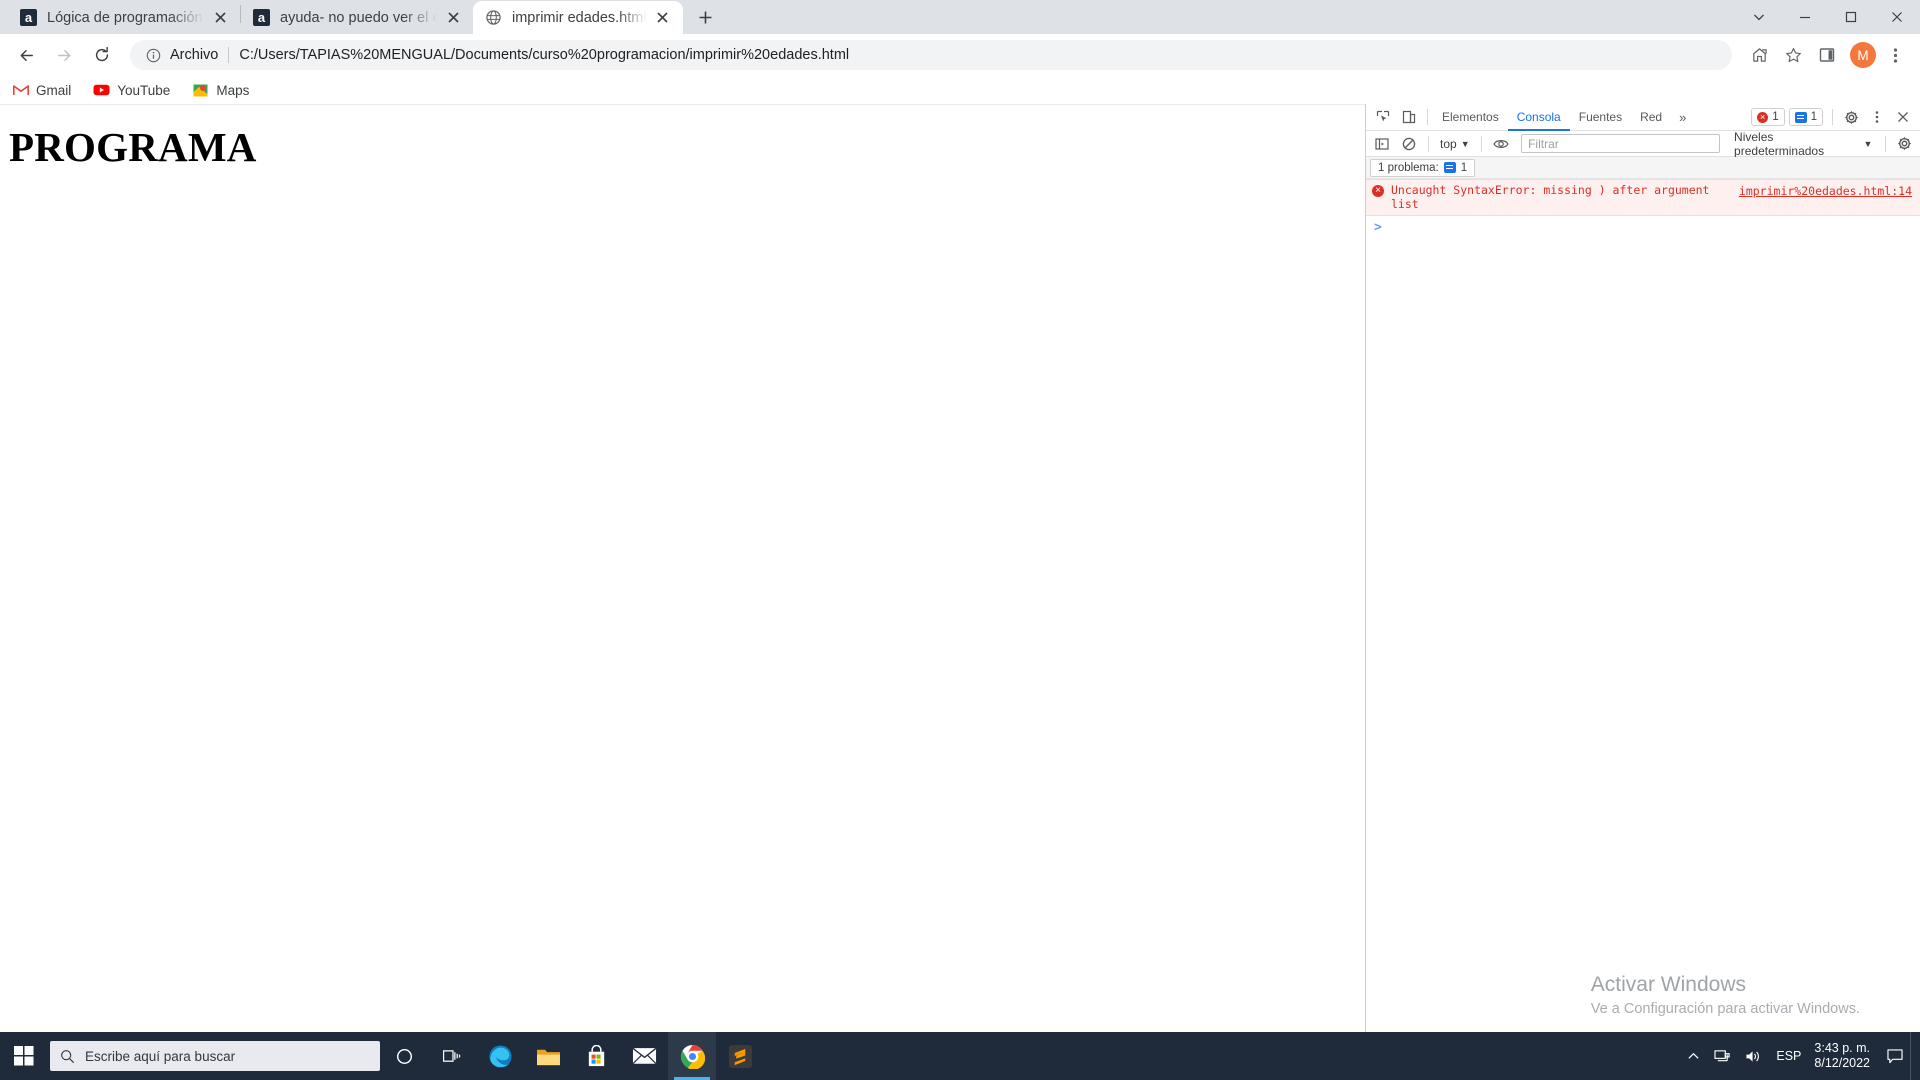 This screenshot has width=1920, height=1080. Describe the element at coordinates (706, 17) in the screenshot. I see `new-tab-button` at that location.